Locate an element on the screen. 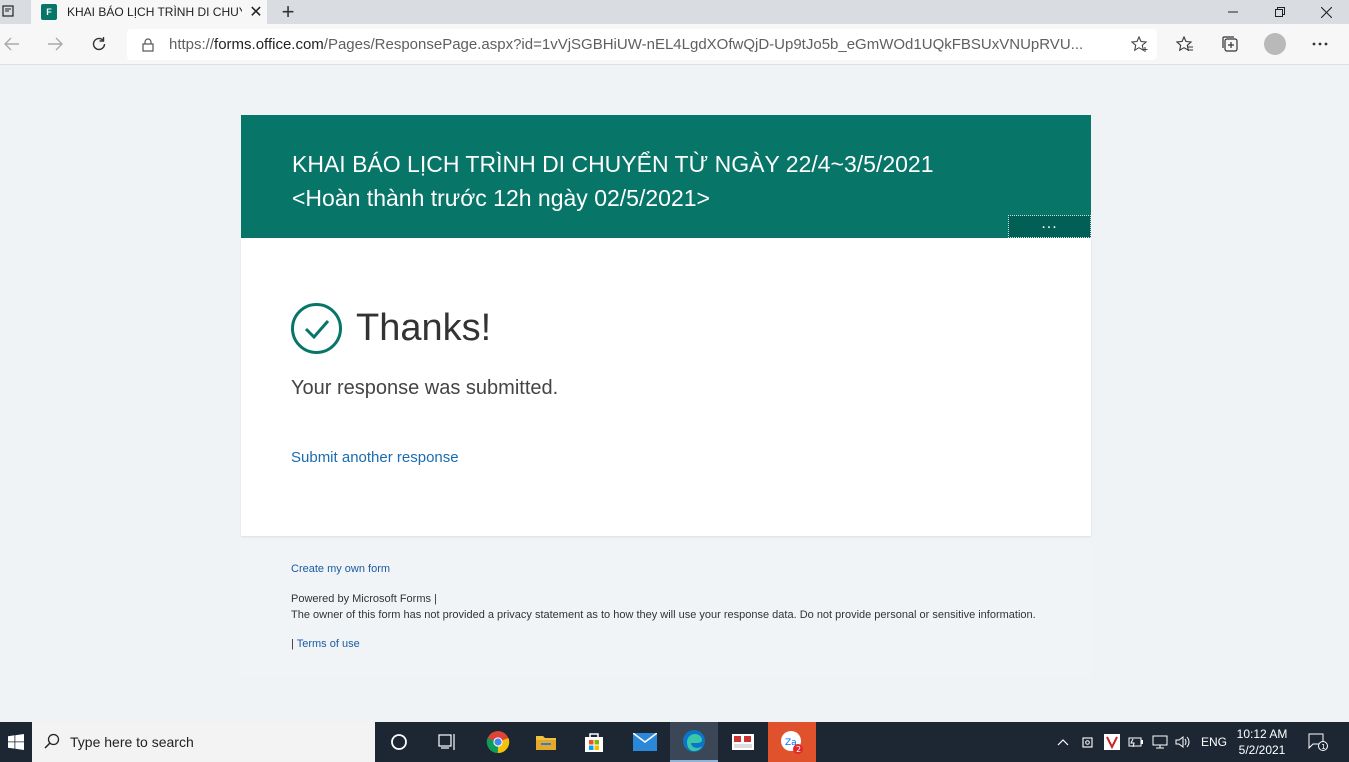 The image size is (1349, 762). notification-center-icon: 1 is located at coordinates (1318, 742).